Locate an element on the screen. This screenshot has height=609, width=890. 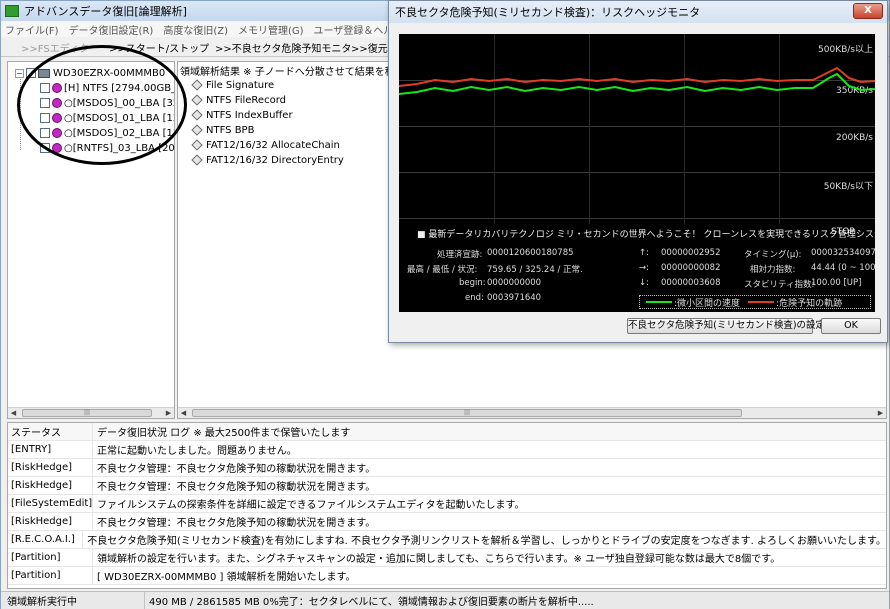
tree-item-label: ○[MSDOS]_00_LBA [32] is located at coordinates (119, 103).